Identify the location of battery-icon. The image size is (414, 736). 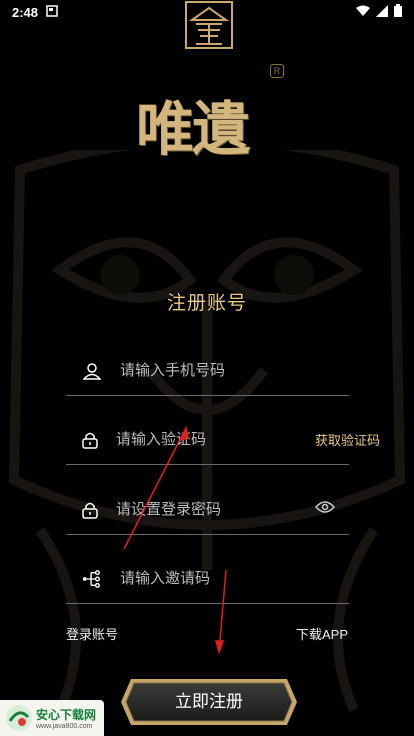
(398, 12).